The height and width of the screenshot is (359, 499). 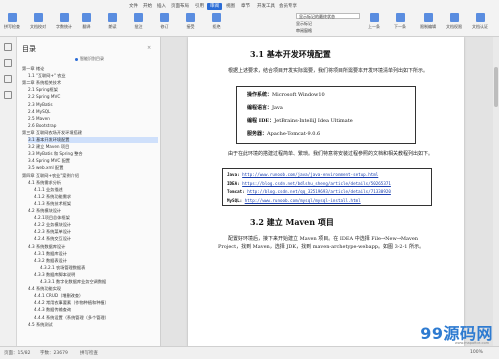 What do you see at coordinates (96, 275) in the screenshot?
I see `outline-item: 4.3.3 数据库脚本说明` at bounding box center [96, 275].